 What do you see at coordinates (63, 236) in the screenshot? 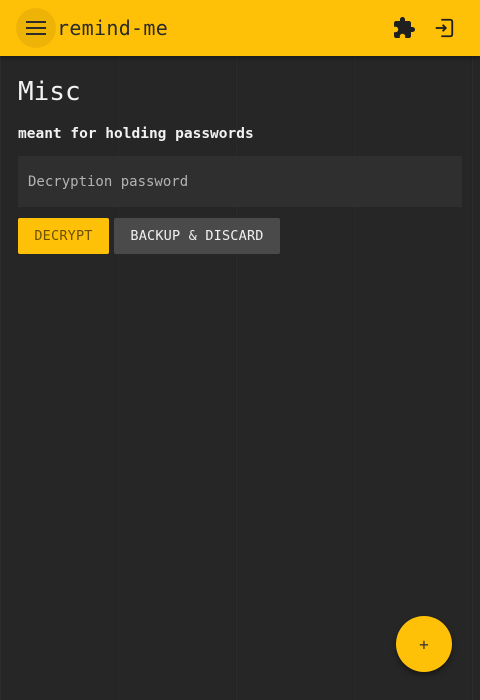
I see `decrypt-button: DECRYPT` at bounding box center [63, 236].